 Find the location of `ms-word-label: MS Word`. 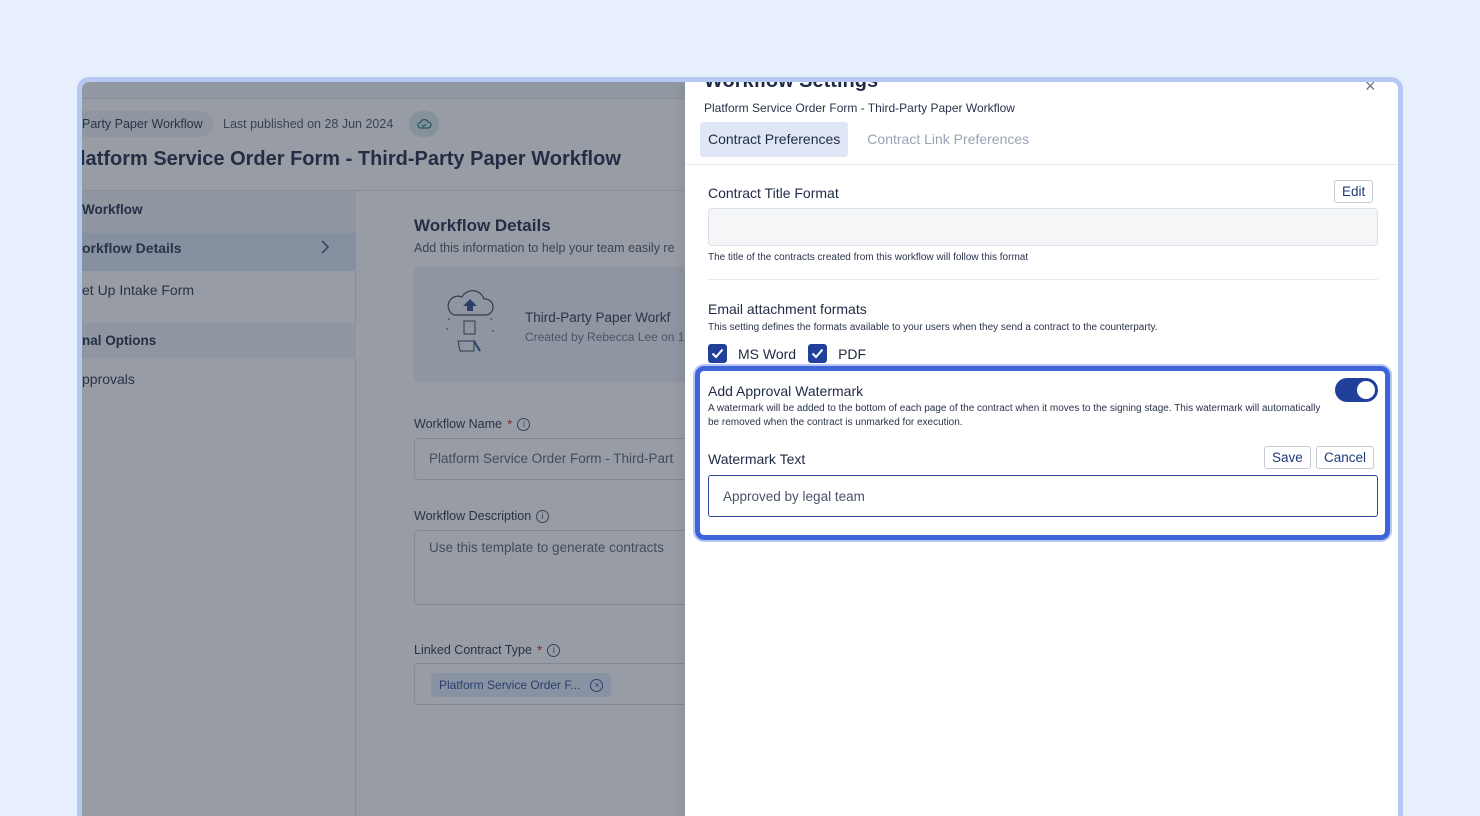

ms-word-label: MS Word is located at coordinates (767, 353).